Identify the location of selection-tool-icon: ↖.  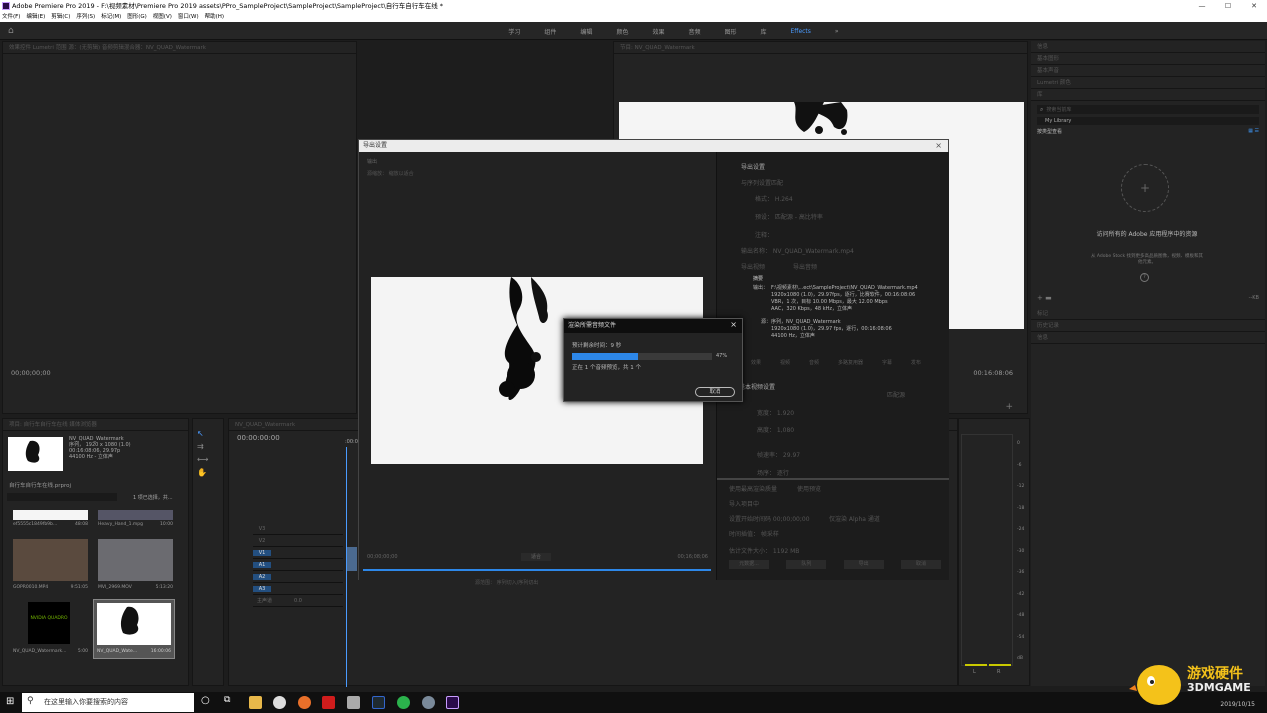
(208, 429).